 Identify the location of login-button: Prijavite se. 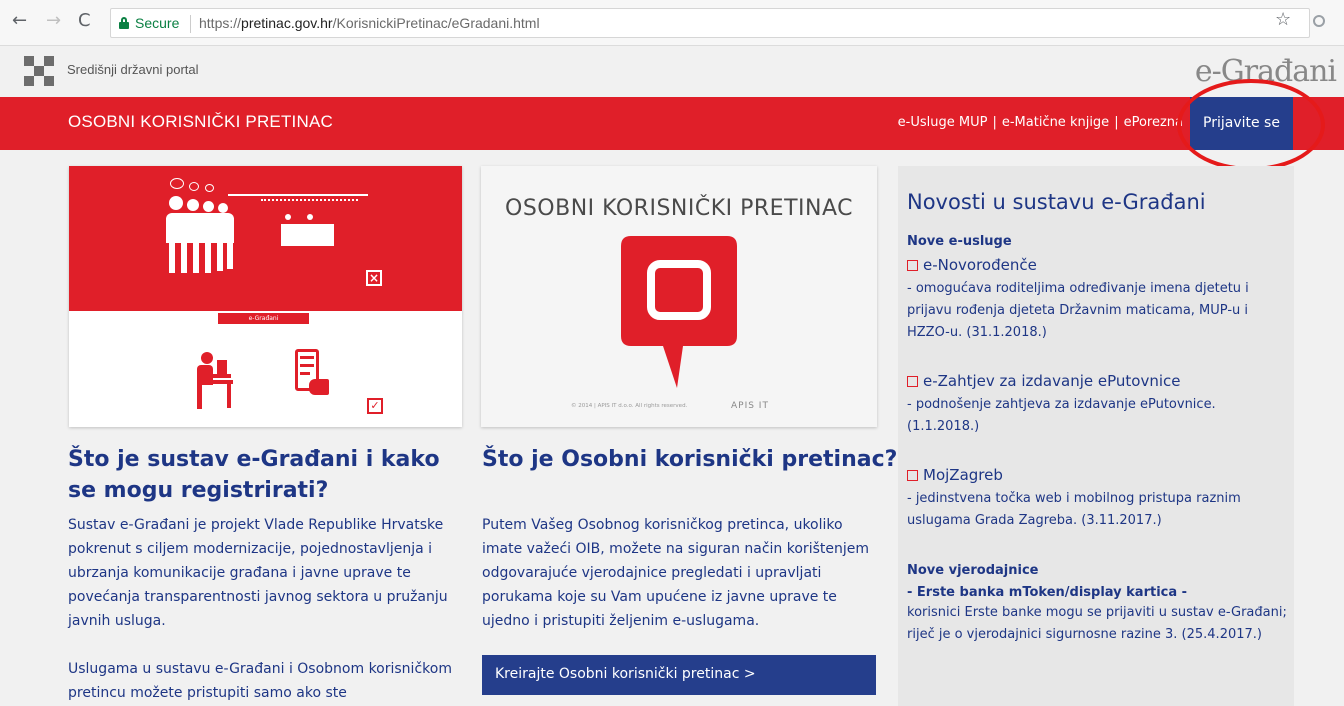
(1241, 123).